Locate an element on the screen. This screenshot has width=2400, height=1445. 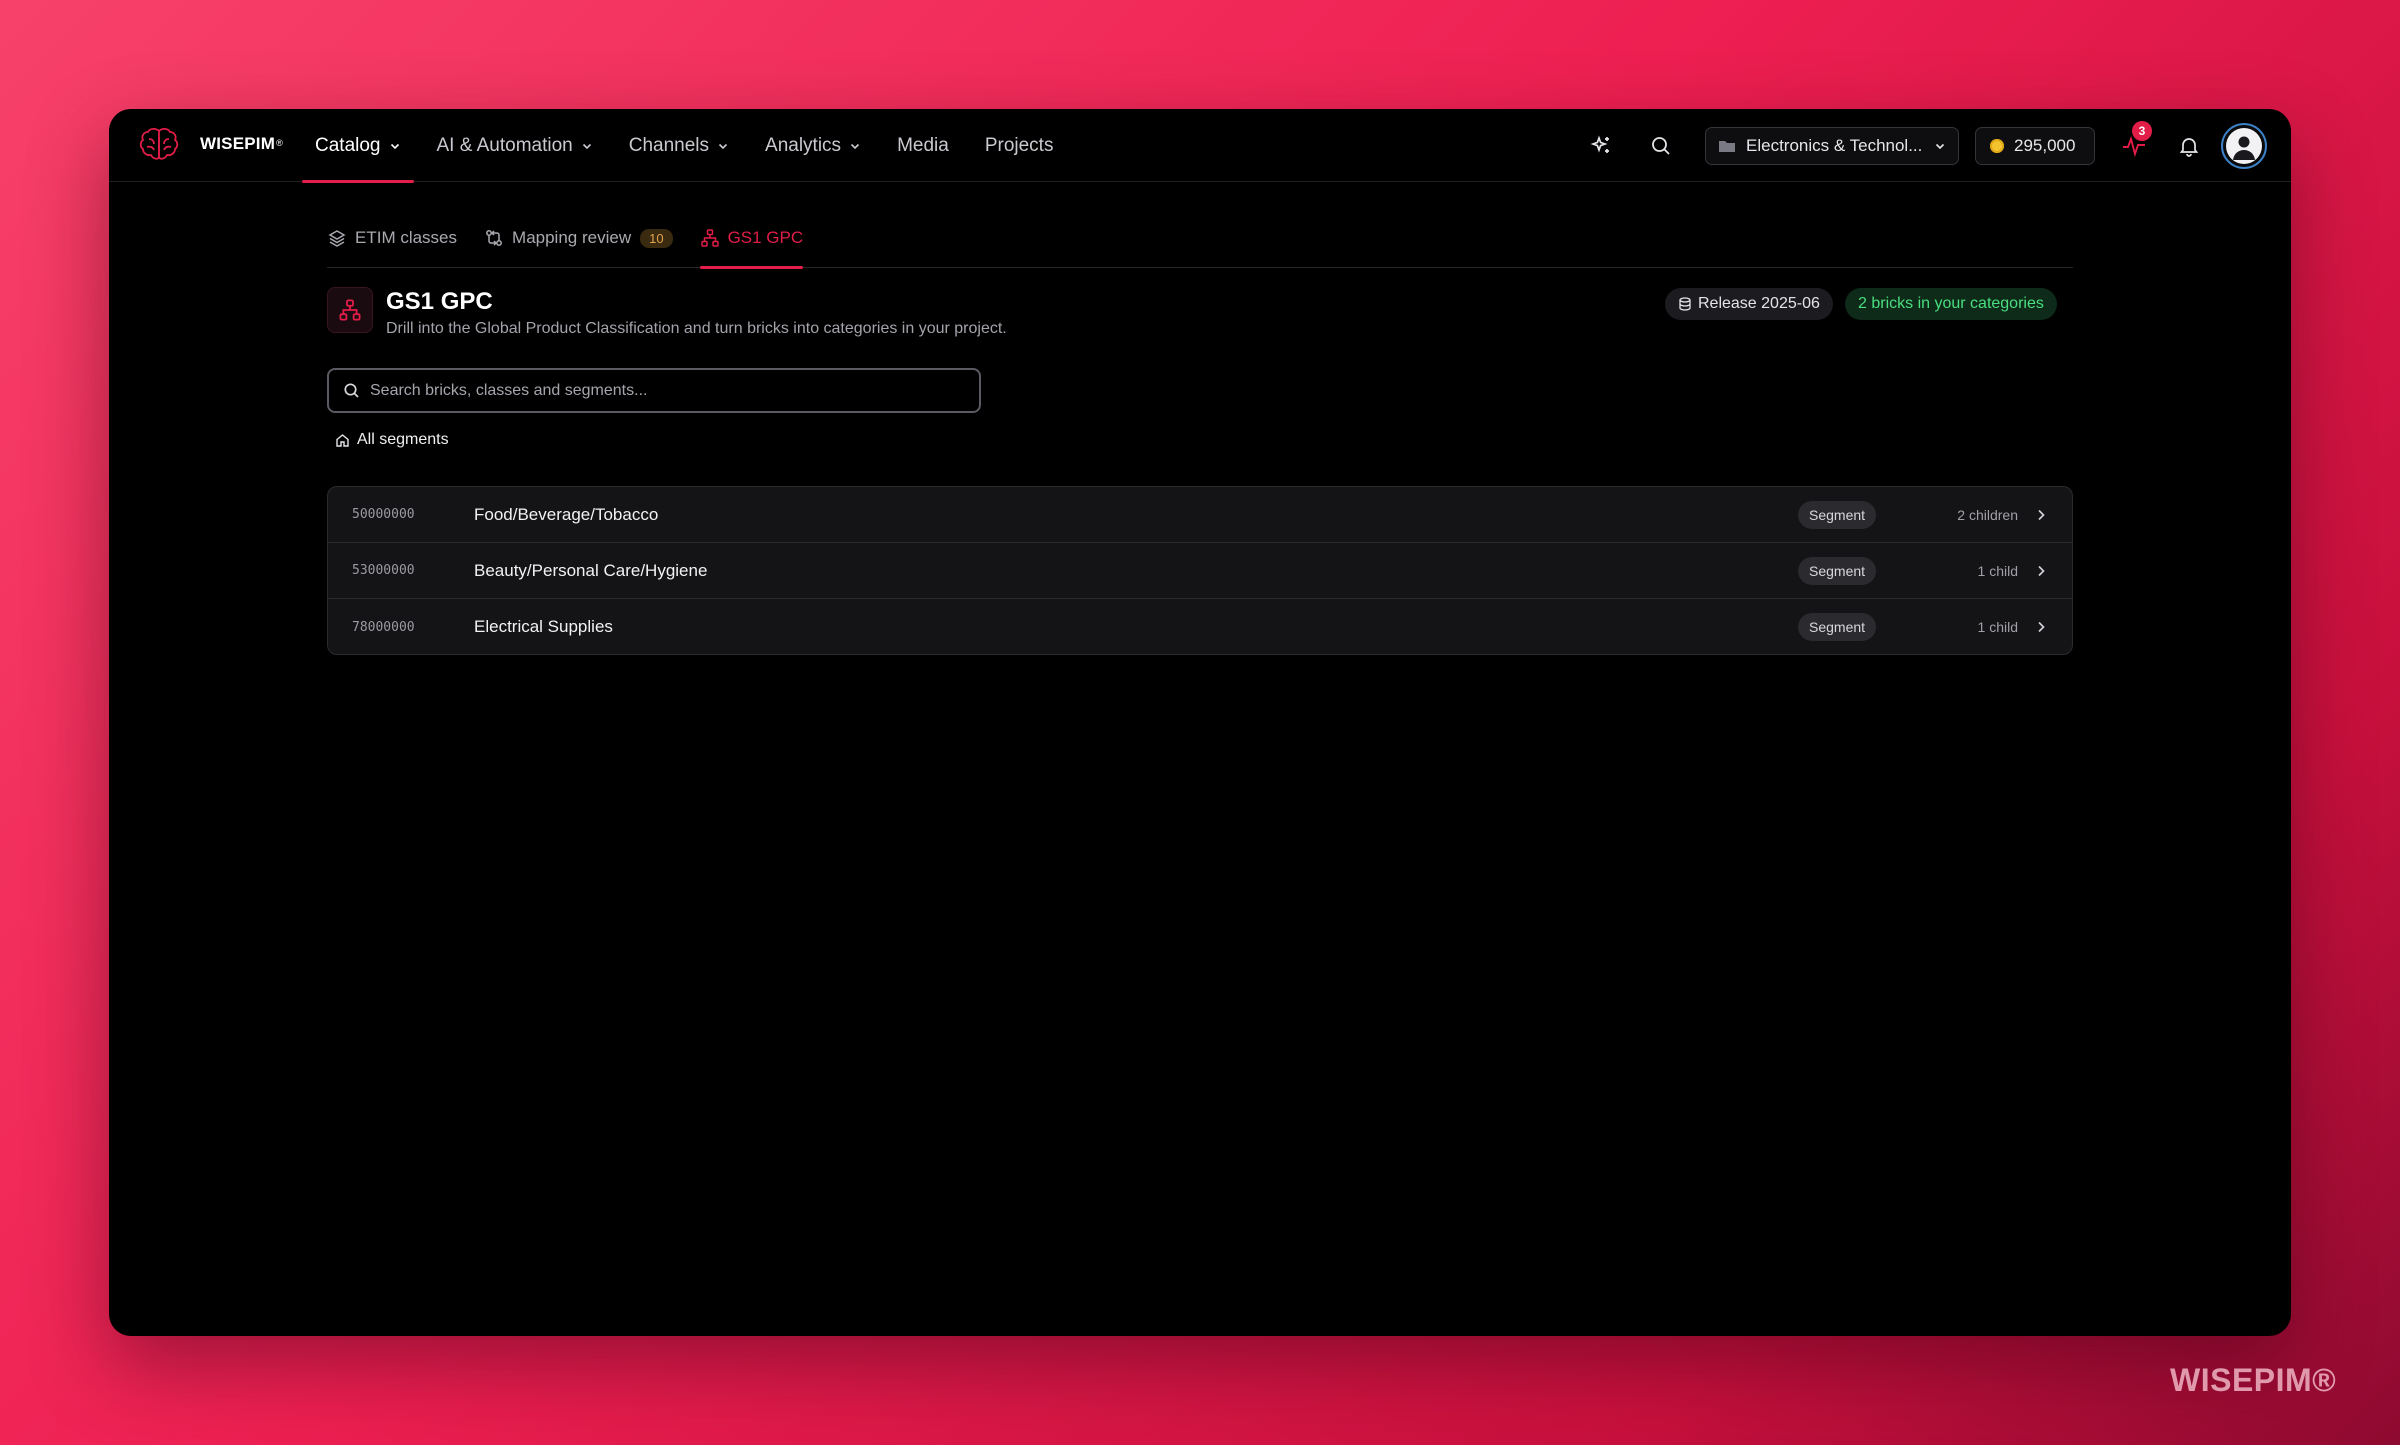
nav-catalog: Catalog is located at coordinates (358, 146).